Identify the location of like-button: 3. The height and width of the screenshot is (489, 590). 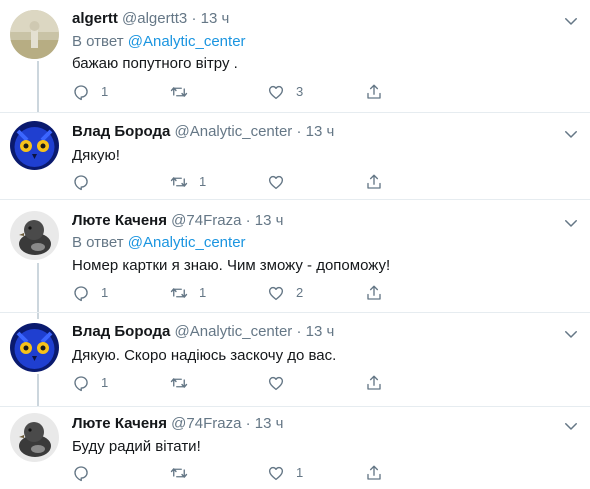
(285, 92).